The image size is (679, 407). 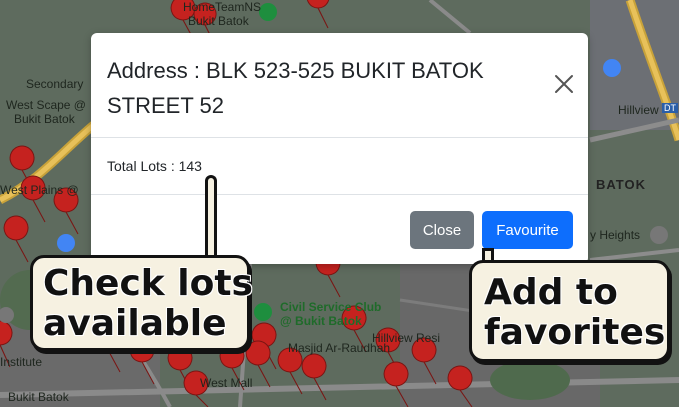 What do you see at coordinates (564, 84) in the screenshot?
I see `close-icon` at bounding box center [564, 84].